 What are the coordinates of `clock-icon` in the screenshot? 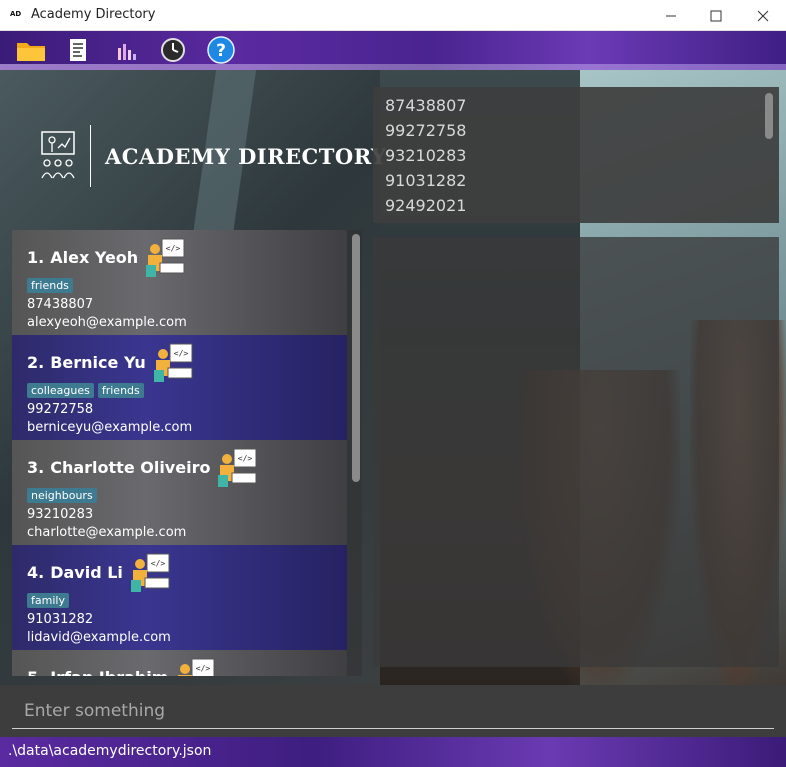 It's located at (173, 50).